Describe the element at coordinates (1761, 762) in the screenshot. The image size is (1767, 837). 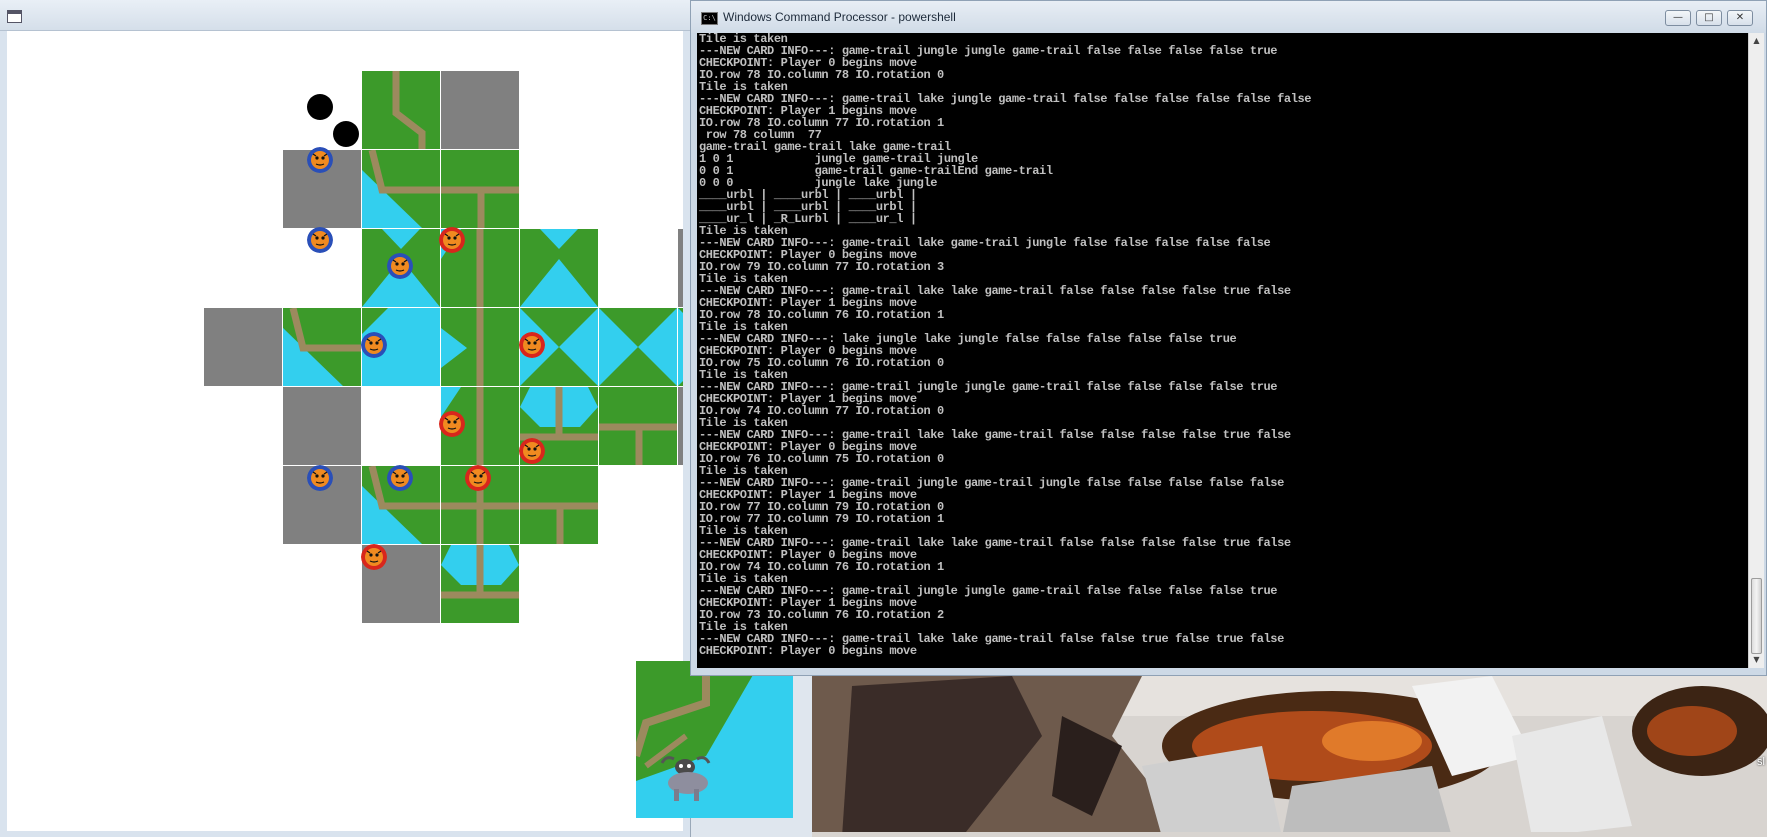
I see `desktop-shortcut-label: sl` at that location.